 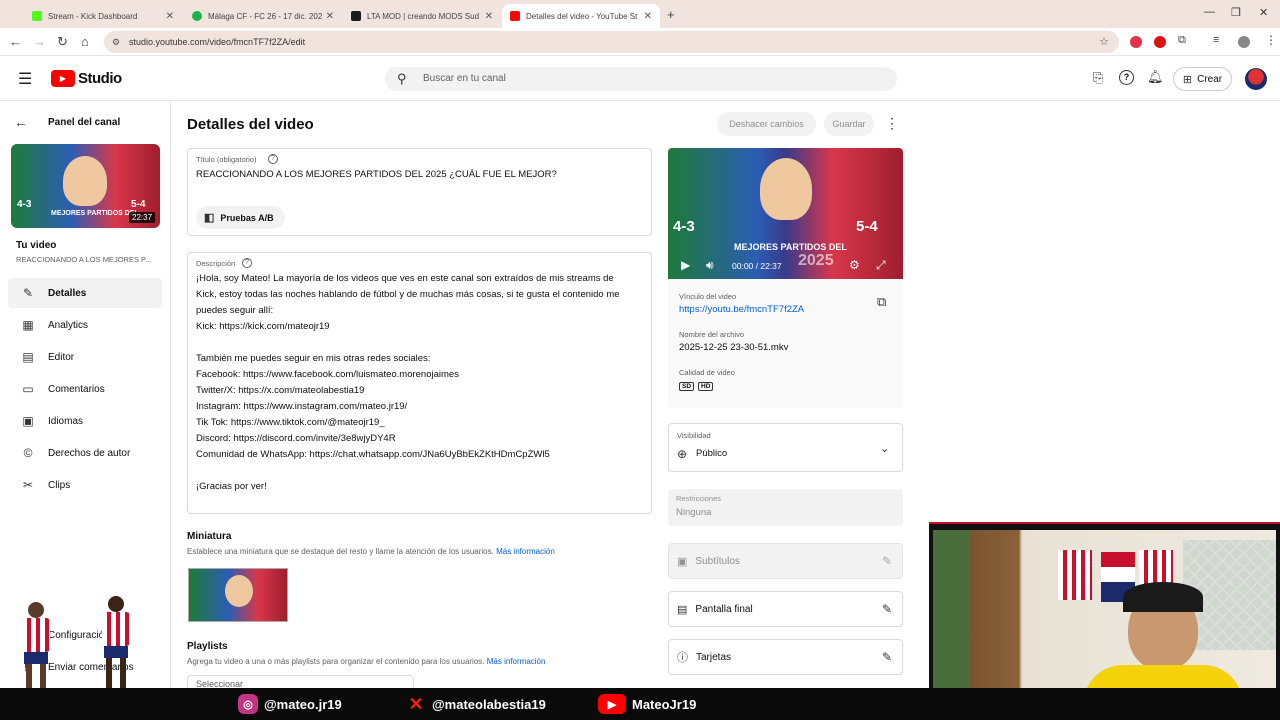 I want to click on sidebar-item-detalles: ✎ Detalles, so click(x=85, y=293).